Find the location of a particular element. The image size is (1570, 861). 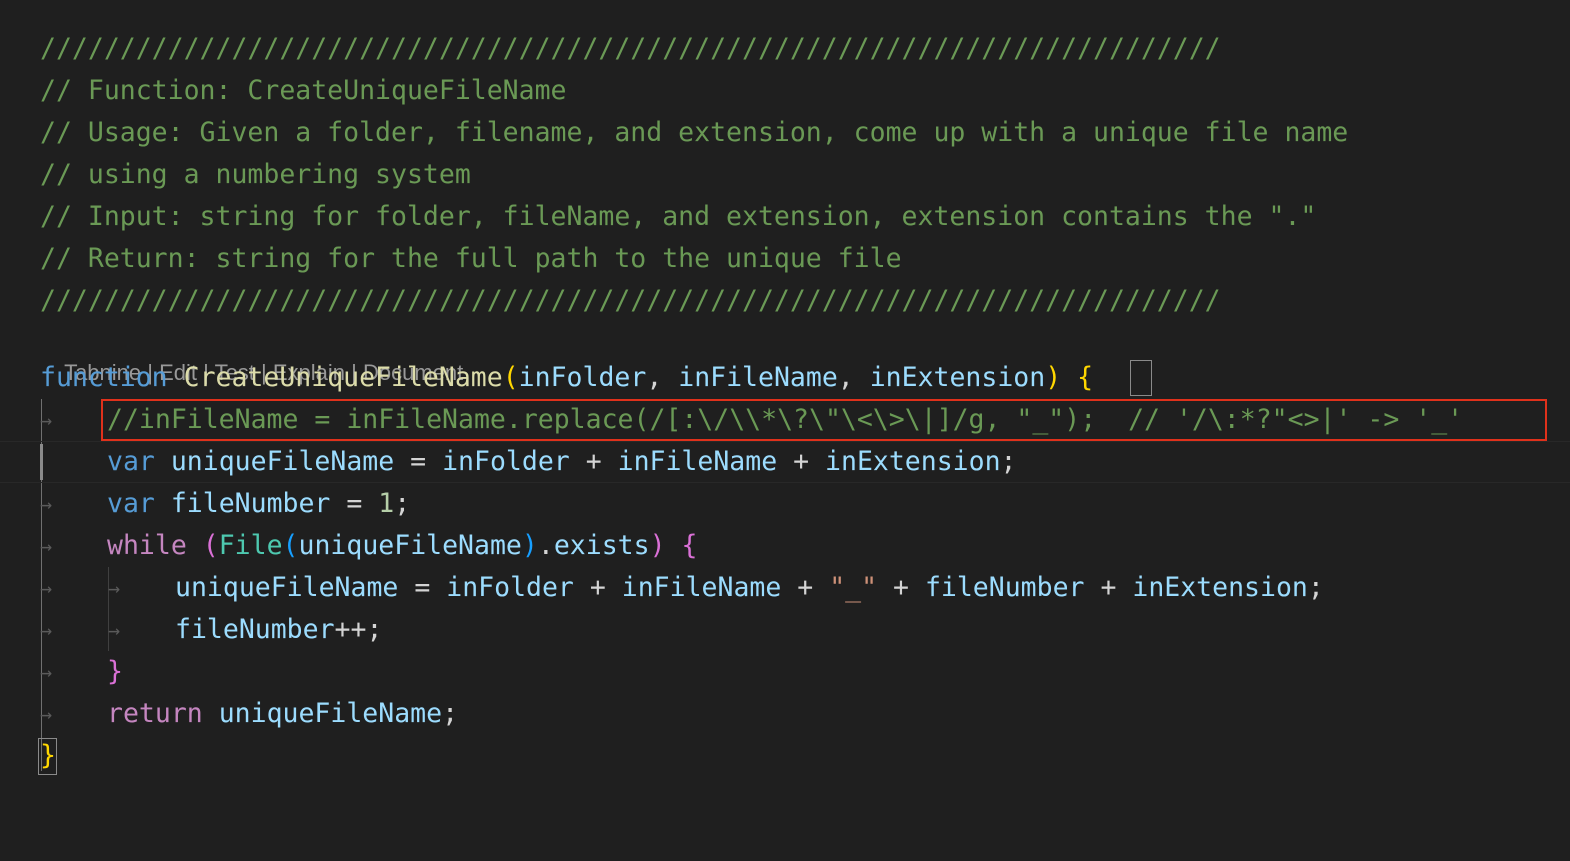

comment-usage-cont: // using a numbering system is located at coordinates (255, 174).